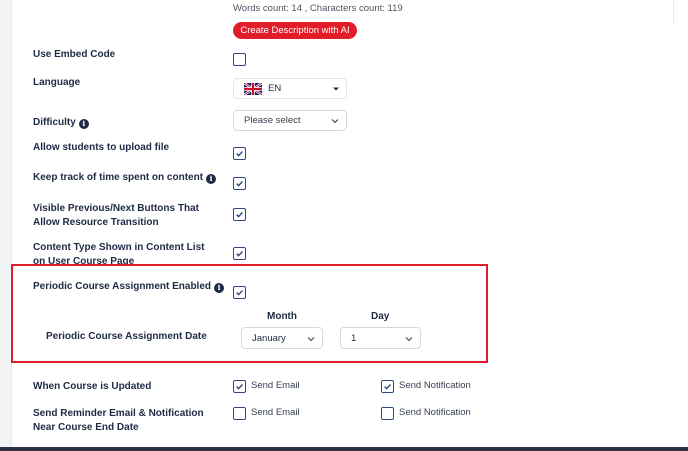 The height and width of the screenshot is (451, 688). What do you see at coordinates (57, 82) in the screenshot?
I see `language-label: Language` at bounding box center [57, 82].